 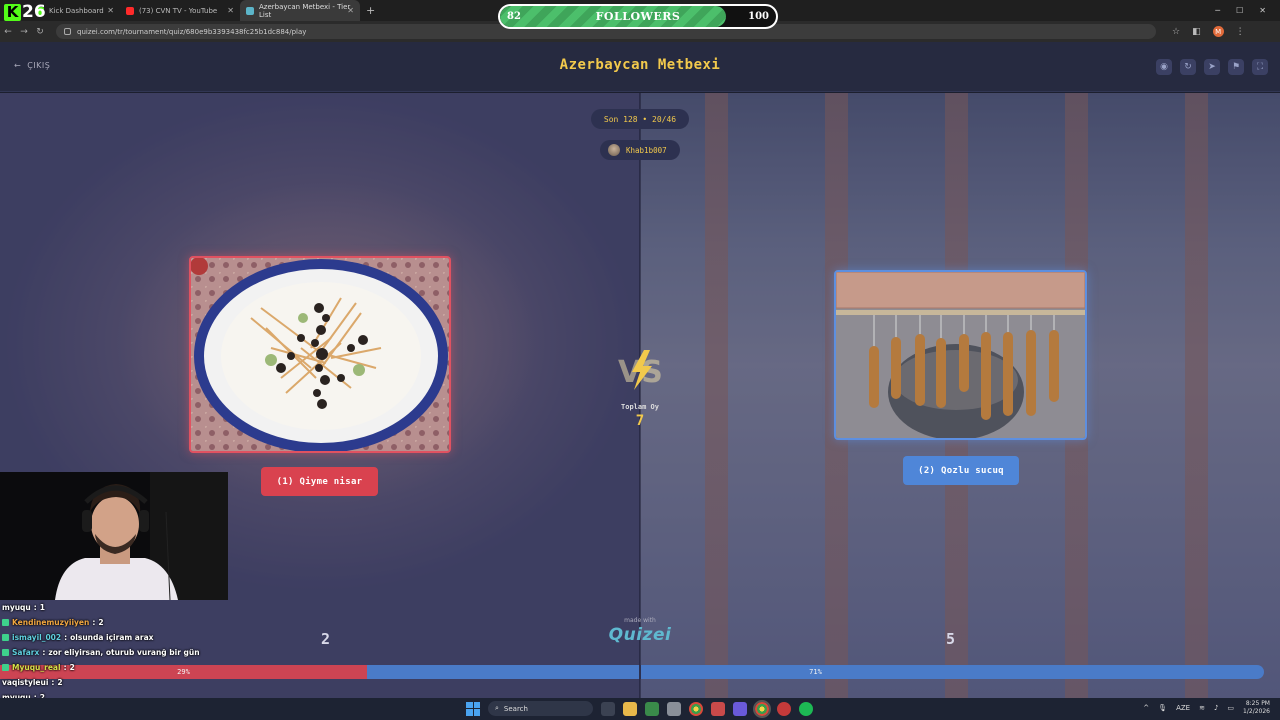 What do you see at coordinates (497, 708) in the screenshot?
I see `search-icon: ⌕` at bounding box center [497, 708].